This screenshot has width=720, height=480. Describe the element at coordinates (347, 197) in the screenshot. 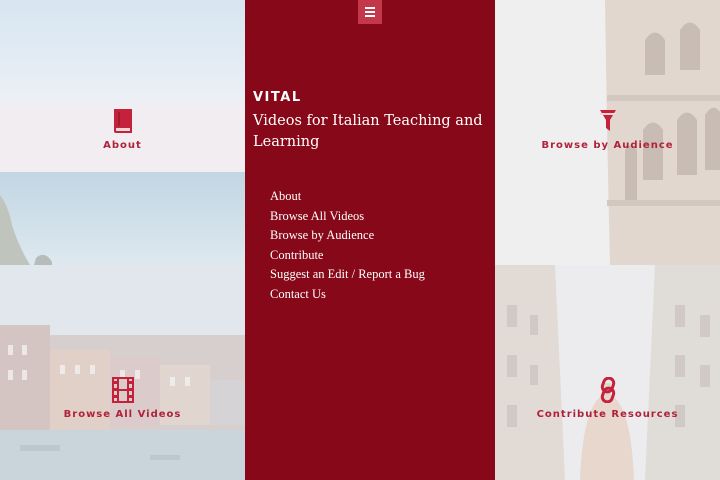

I see `nav-link-about: About` at that location.